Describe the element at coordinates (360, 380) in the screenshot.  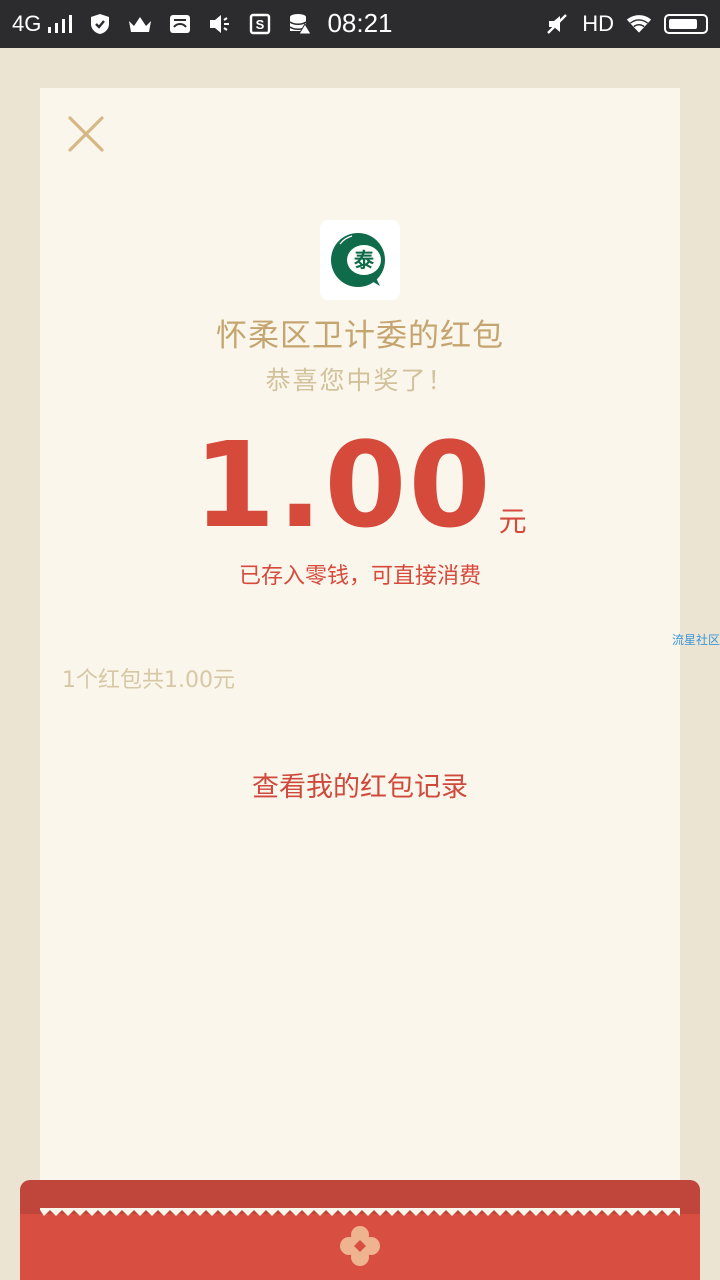
I see `wish-text: 恭喜您中奖了！` at that location.